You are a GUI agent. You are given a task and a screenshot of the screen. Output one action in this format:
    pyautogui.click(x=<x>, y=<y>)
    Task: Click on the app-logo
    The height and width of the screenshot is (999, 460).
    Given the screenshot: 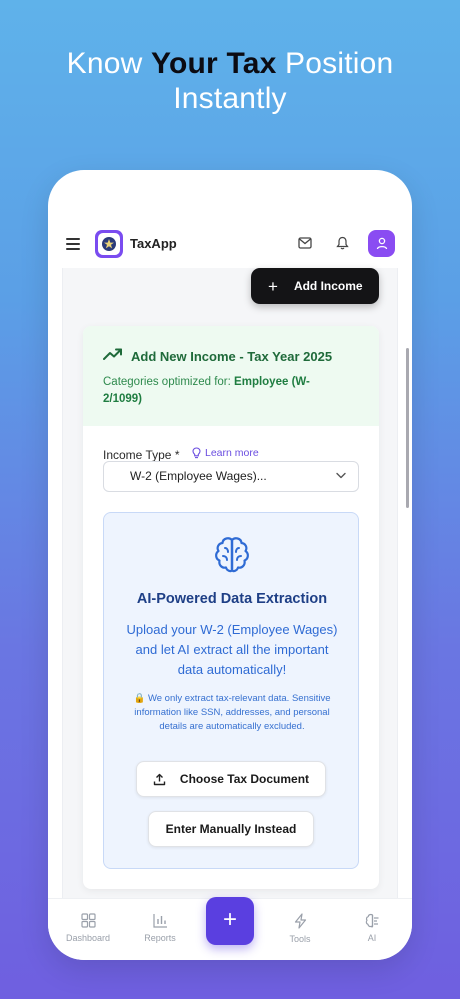 What is the action you would take?
    pyautogui.click(x=109, y=244)
    